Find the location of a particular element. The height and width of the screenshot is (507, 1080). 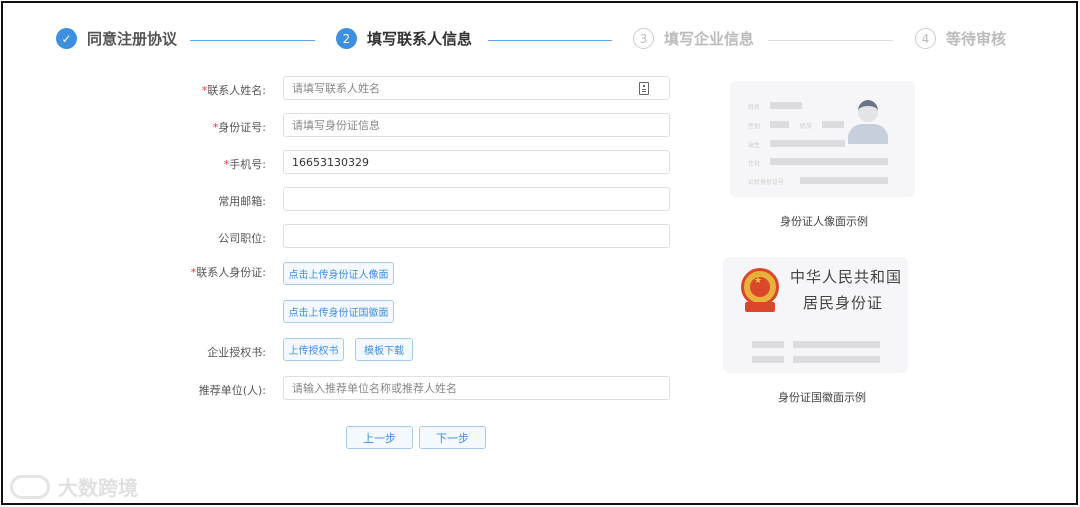

step-1: ✓ 同意注册协议 is located at coordinates (116, 38).